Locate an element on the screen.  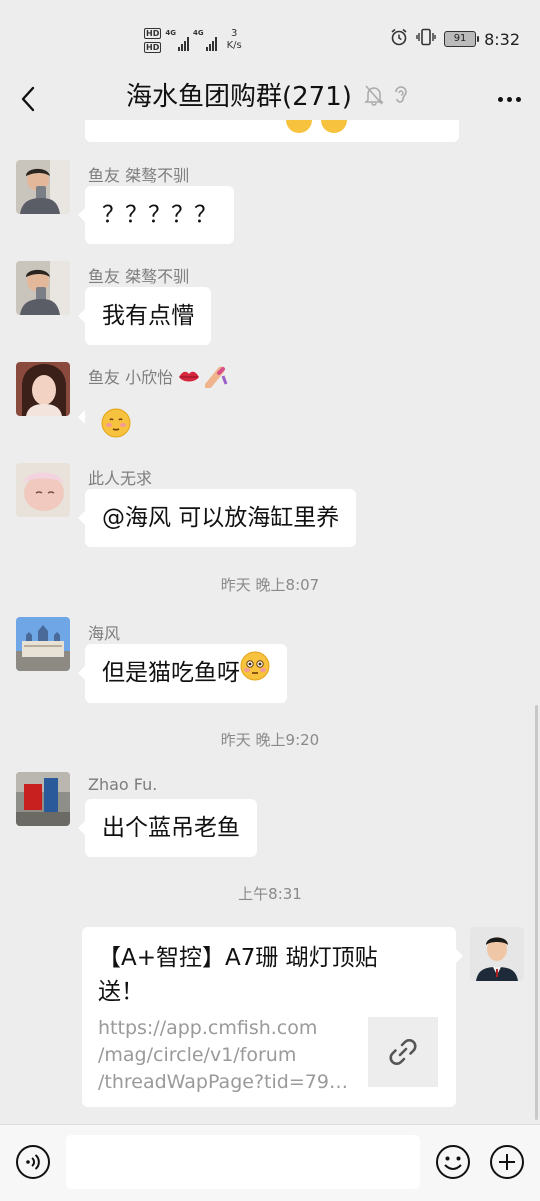
message-bubble: 出个蓝吊老鱼 is located at coordinates (167, 828).